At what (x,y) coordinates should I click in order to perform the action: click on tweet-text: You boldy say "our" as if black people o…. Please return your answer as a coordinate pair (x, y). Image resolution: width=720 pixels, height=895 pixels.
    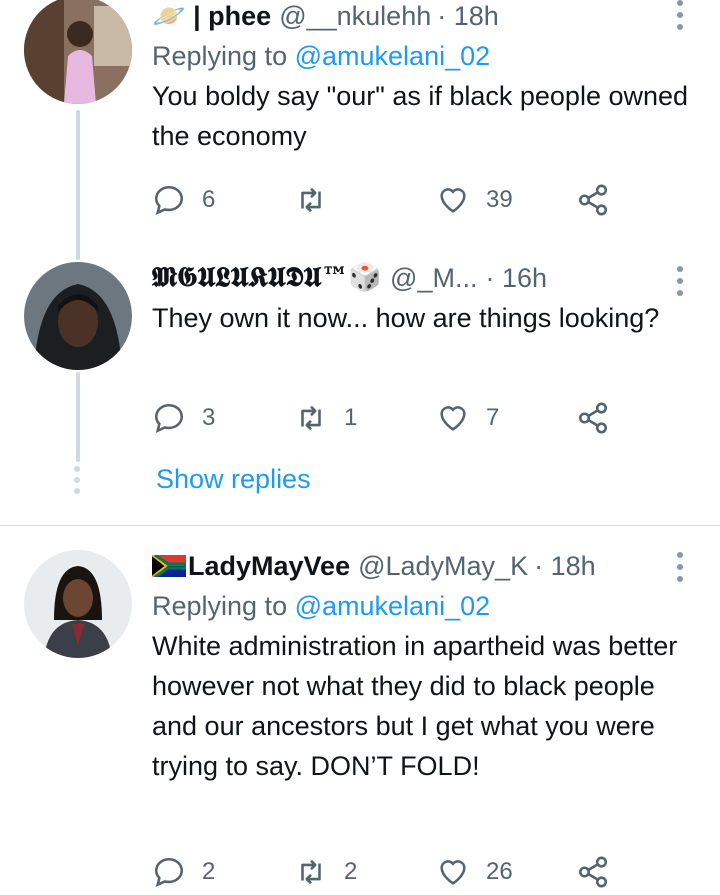
    Looking at the image, I should click on (420, 116).